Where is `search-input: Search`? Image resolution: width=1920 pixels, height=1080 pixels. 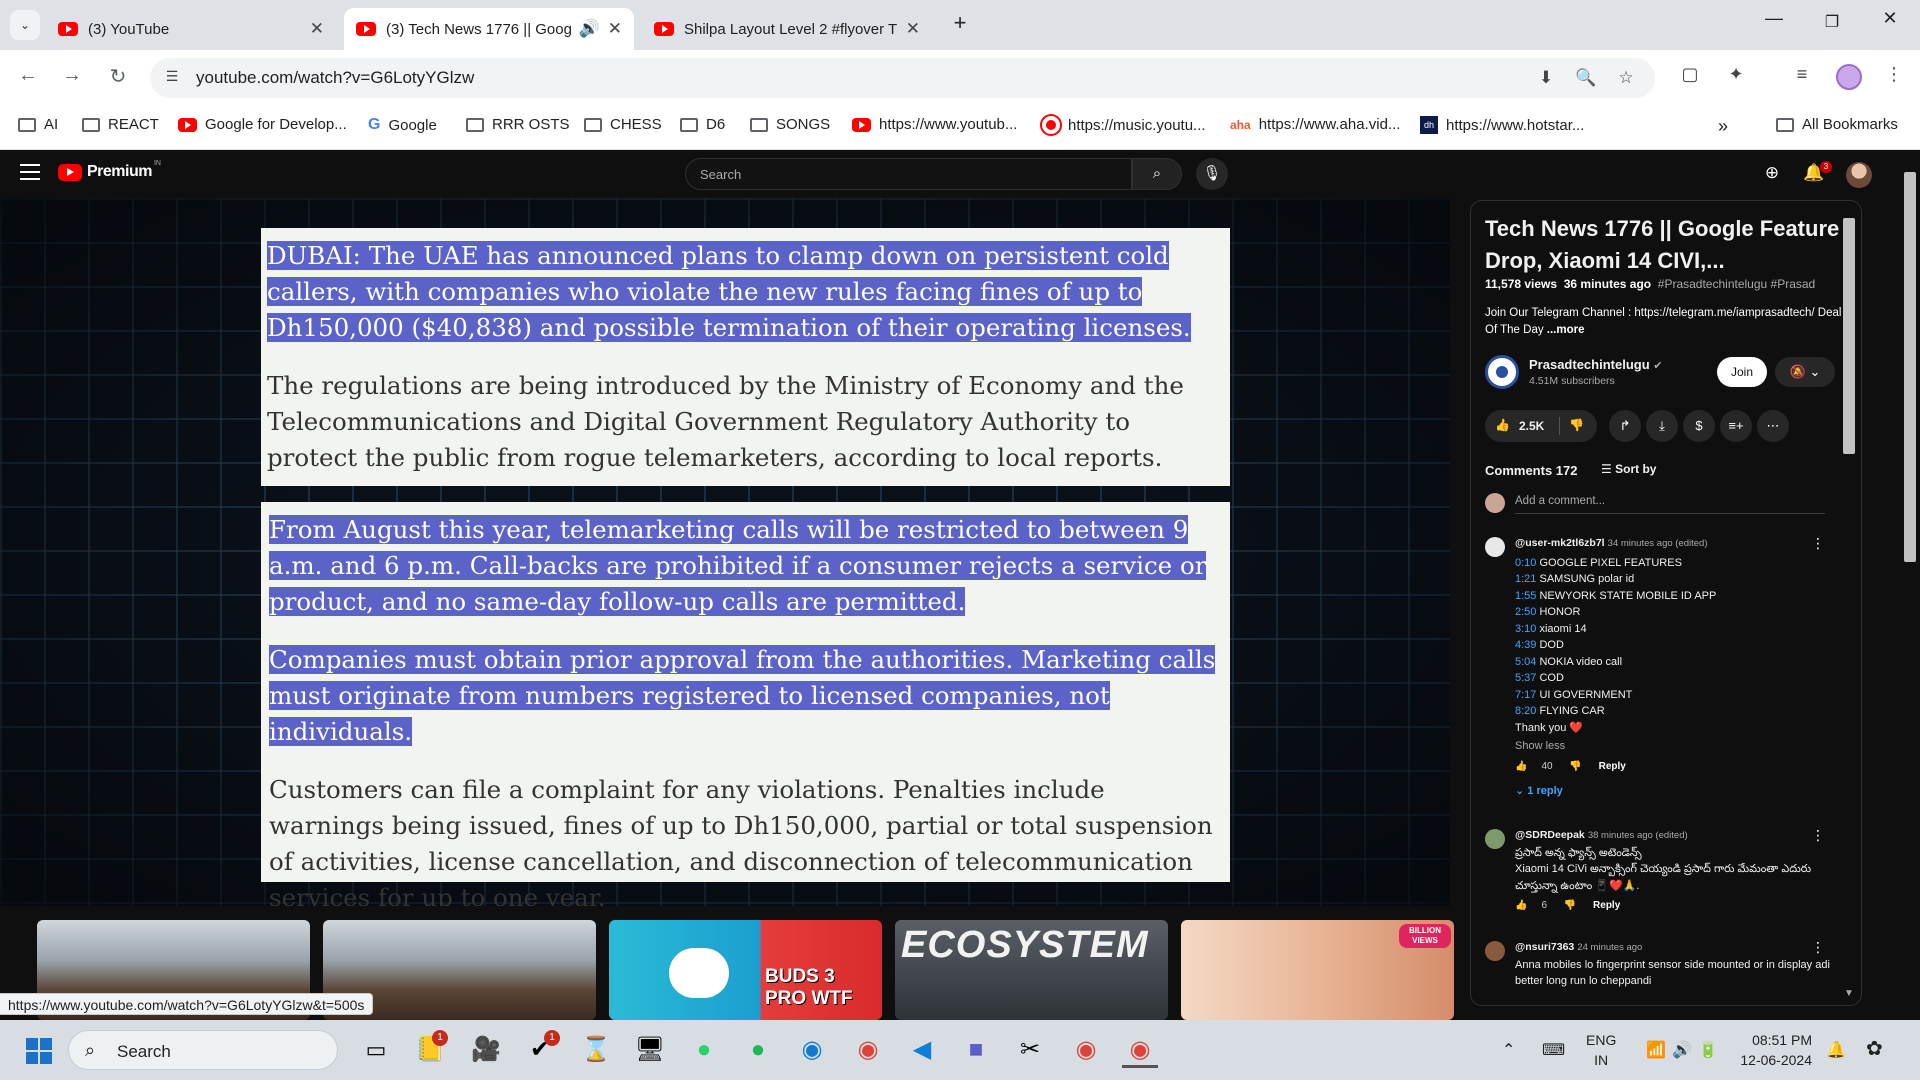
search-input: Search is located at coordinates (908, 174).